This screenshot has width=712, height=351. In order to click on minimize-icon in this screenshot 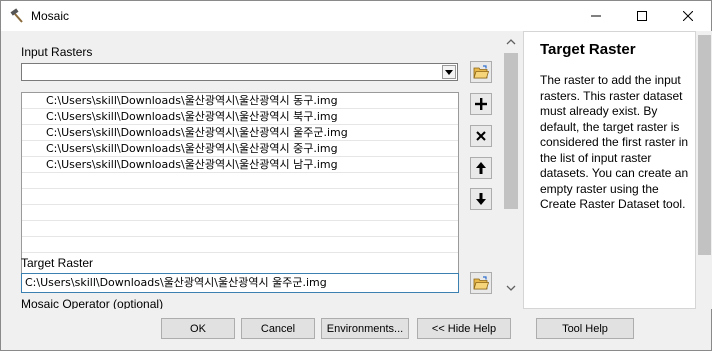, I will do `click(596, 16)`.